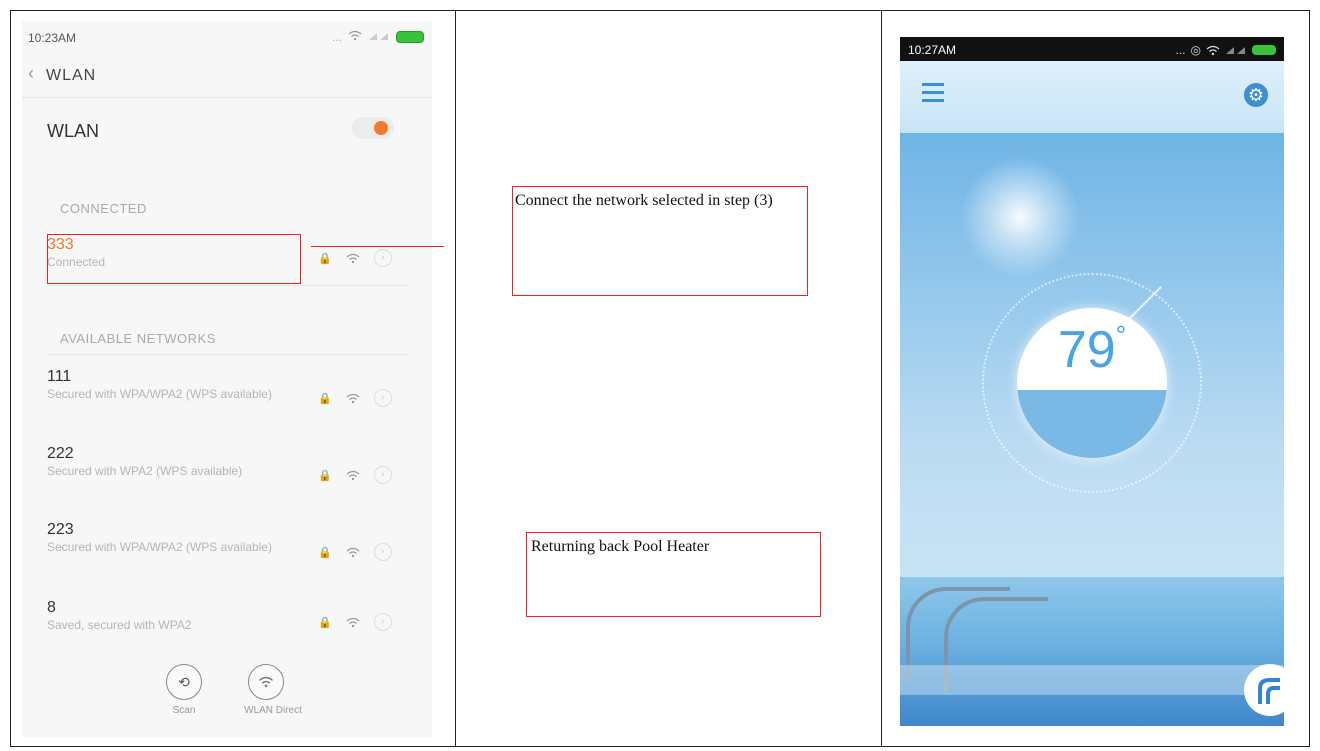  Describe the element at coordinates (660, 241) in the screenshot. I see `note-box-connect: Connect the network selected in step (3)` at that location.